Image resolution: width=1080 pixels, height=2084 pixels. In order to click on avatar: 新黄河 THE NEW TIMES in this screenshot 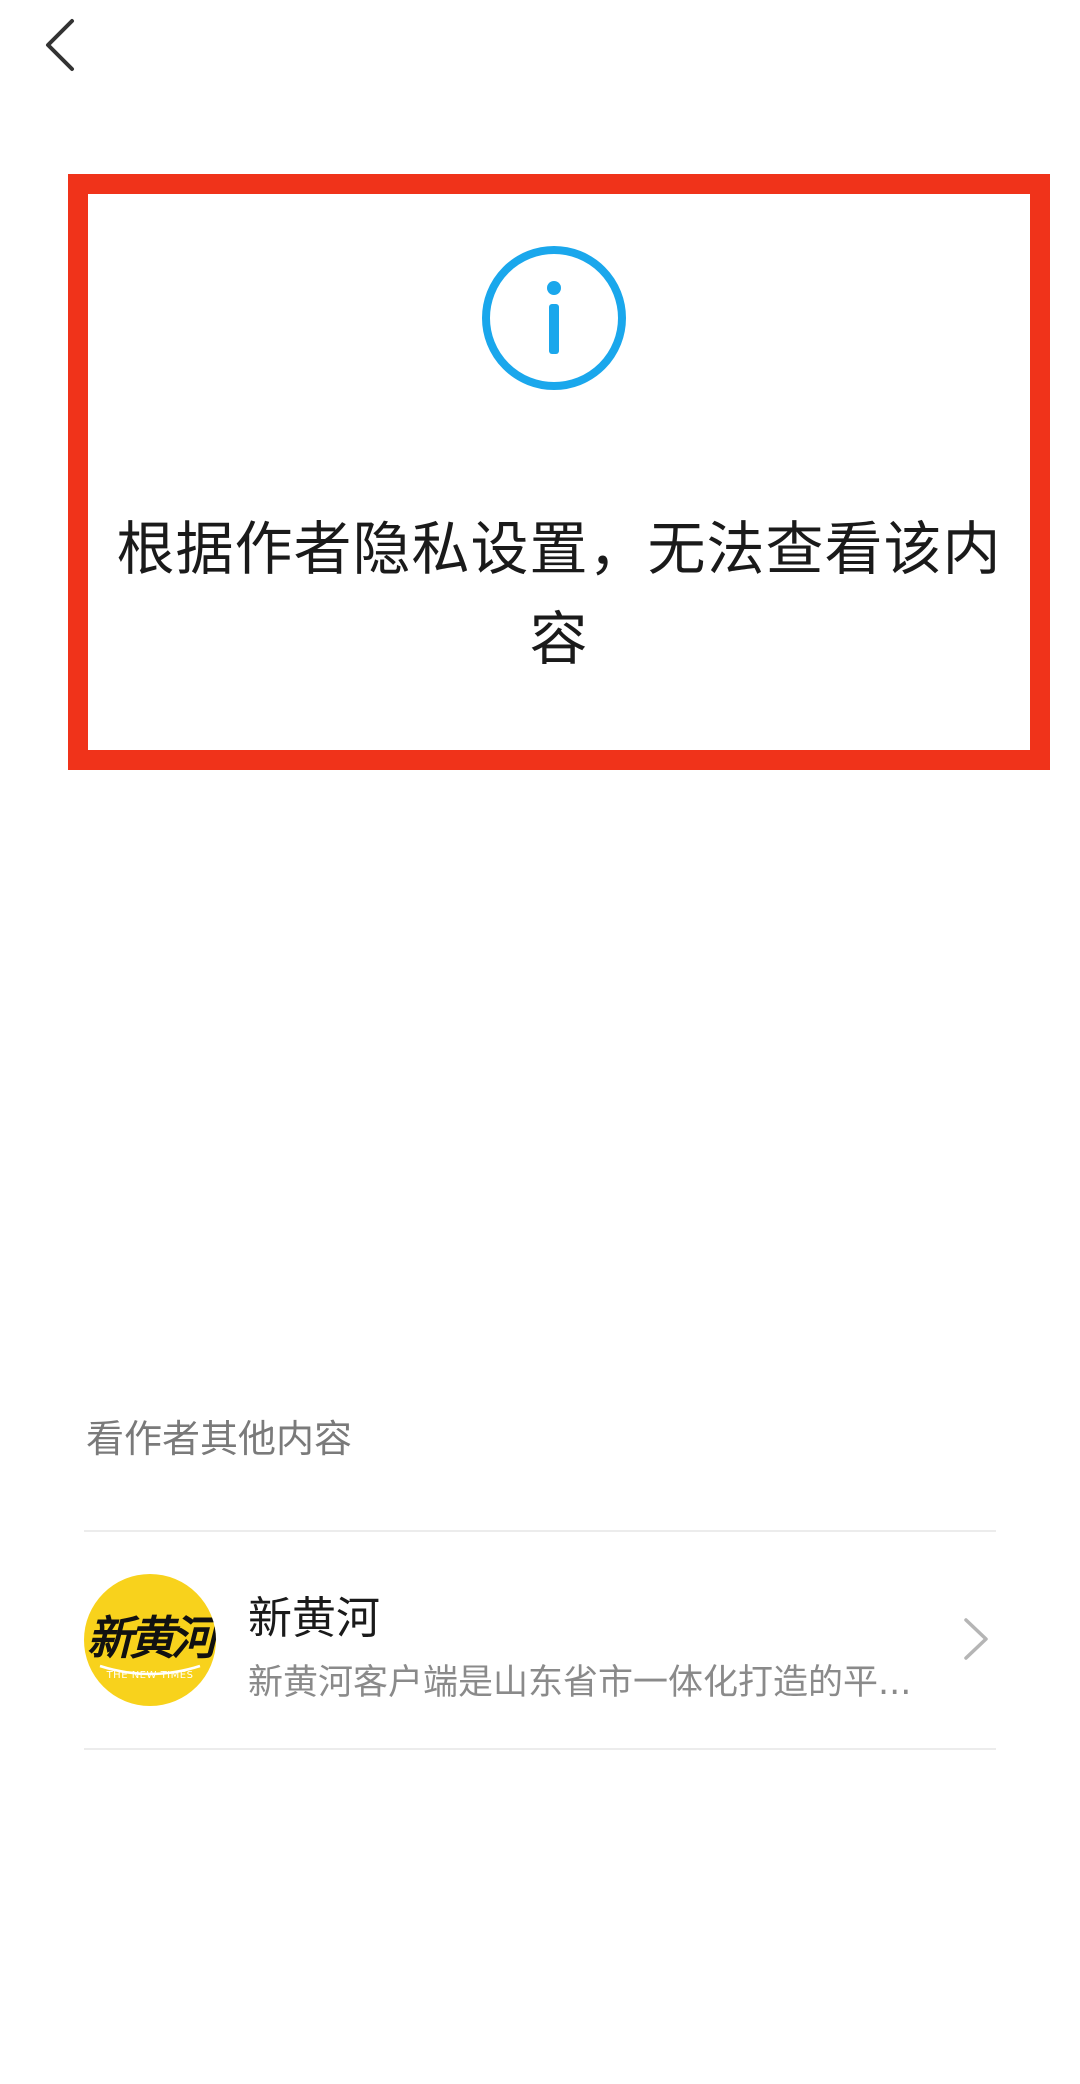, I will do `click(150, 1640)`.